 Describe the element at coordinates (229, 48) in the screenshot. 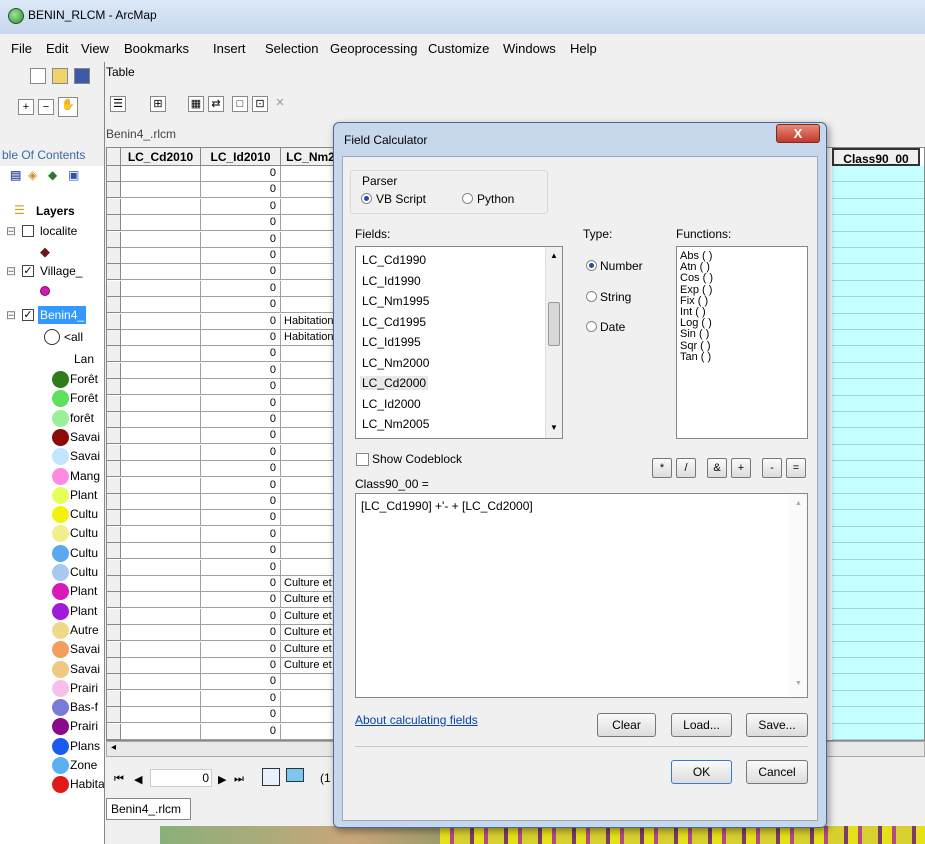

I see `menu-insert: Insert` at that location.